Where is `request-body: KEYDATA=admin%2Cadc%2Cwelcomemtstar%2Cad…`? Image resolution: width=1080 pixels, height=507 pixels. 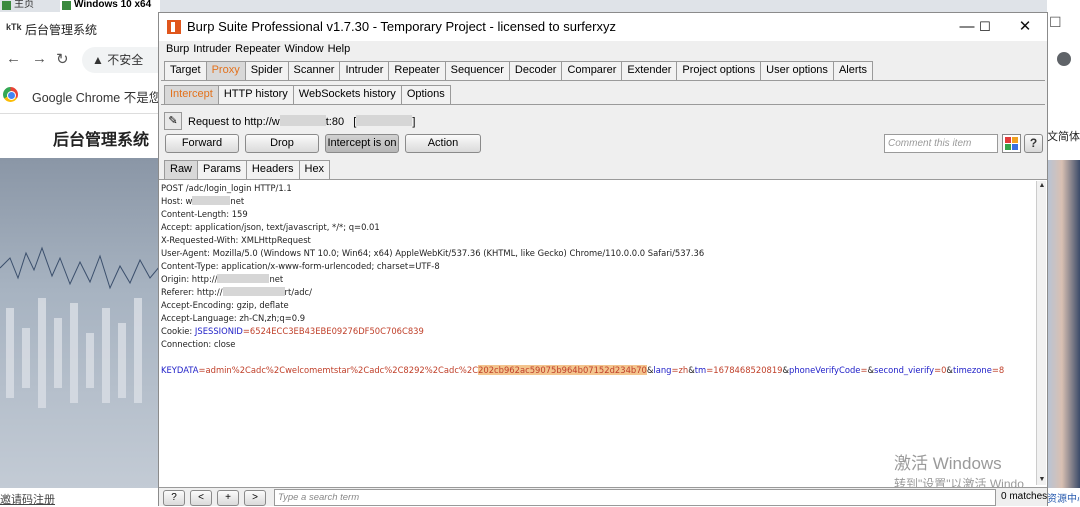
request-body: KEYDATA=admin%2Cadc%2Cwelcomemtstar%2Cad… is located at coordinates (583, 370).